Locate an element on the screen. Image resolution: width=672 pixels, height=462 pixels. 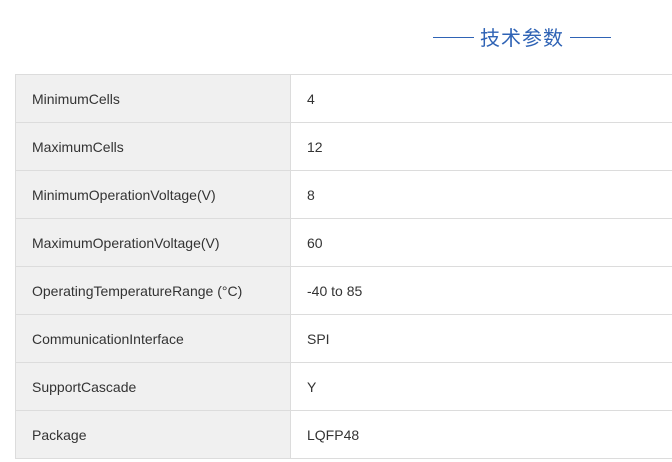
table-row: MaximumOperationVoltage(V) 60 is located at coordinates (343, 242).